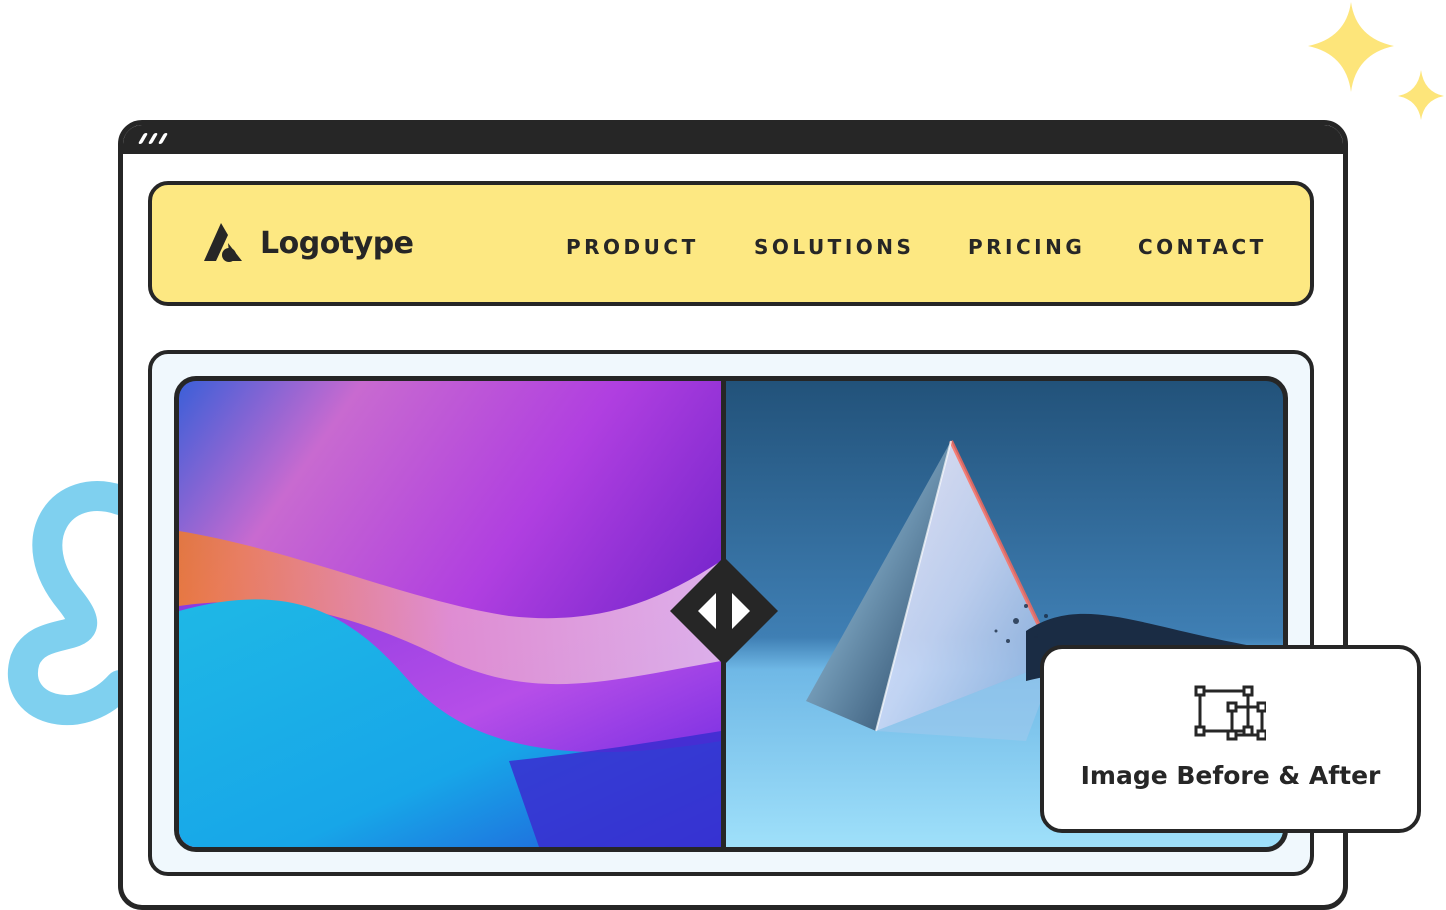 The image size is (1446, 910). I want to click on nav-item-solutions: SOLUTIONS, so click(834, 247).